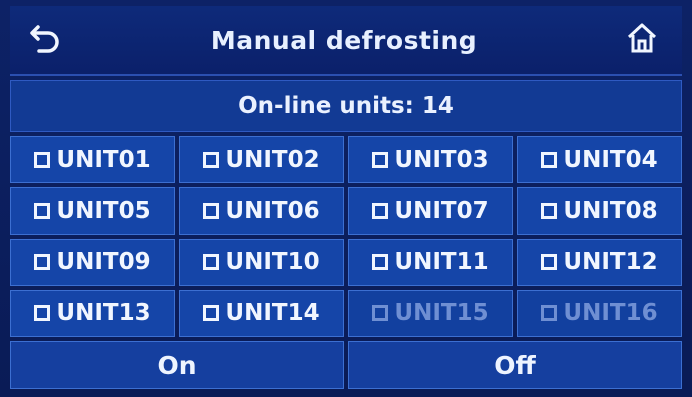 This screenshot has height=397, width=692. Describe the element at coordinates (272, 262) in the screenshot. I see `unit-label: UNIT10` at that location.